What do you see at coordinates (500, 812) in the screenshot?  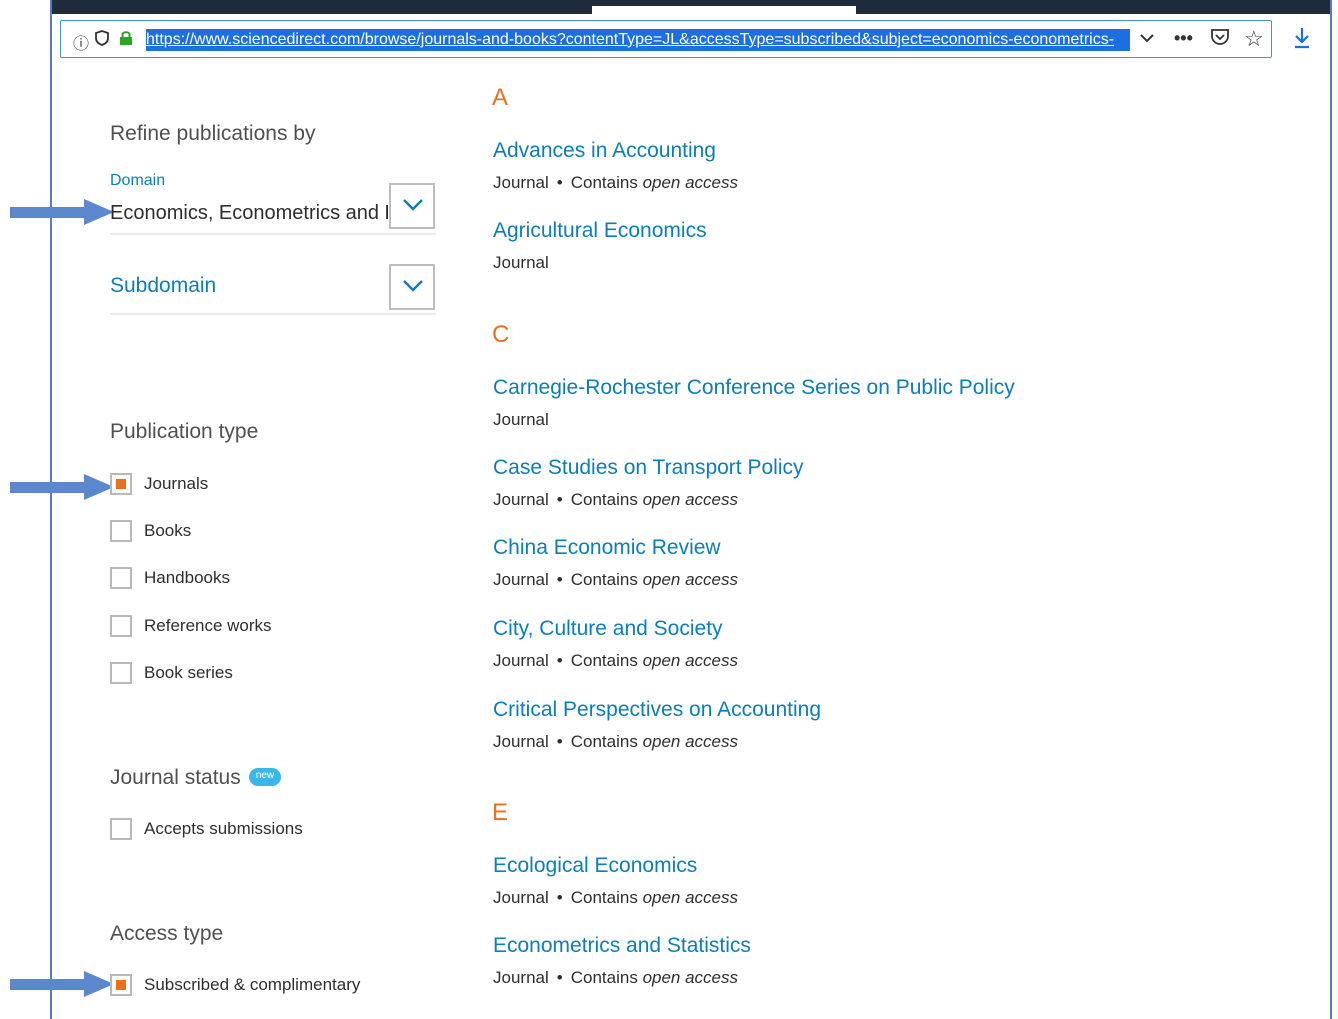 I see `letter-heading: E` at bounding box center [500, 812].